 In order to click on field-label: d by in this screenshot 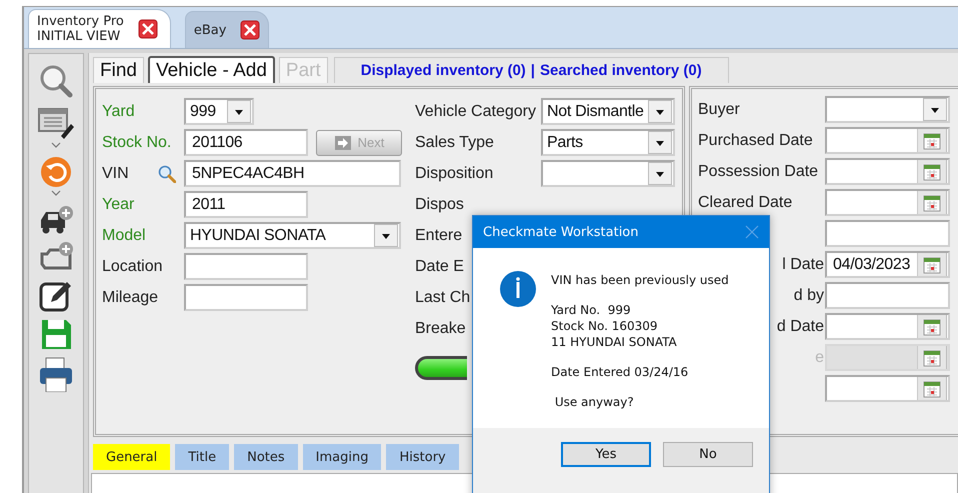, I will do `click(809, 295)`.